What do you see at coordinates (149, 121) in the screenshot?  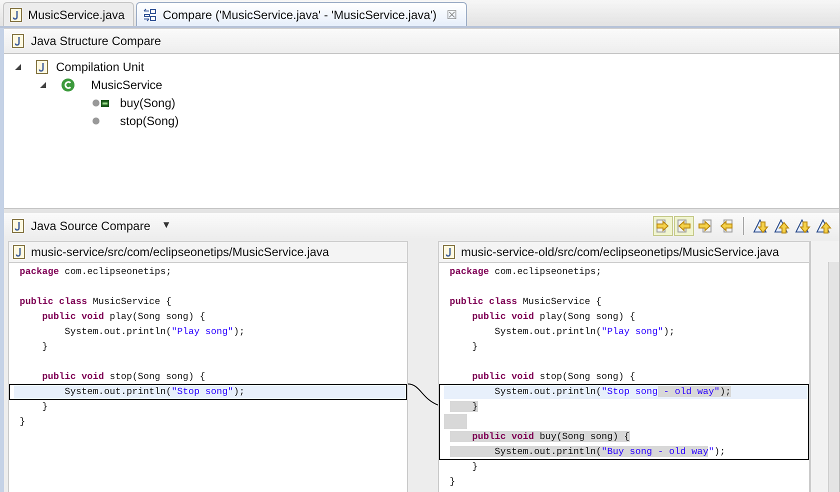 I see `tree-item: stop(Song)` at bounding box center [149, 121].